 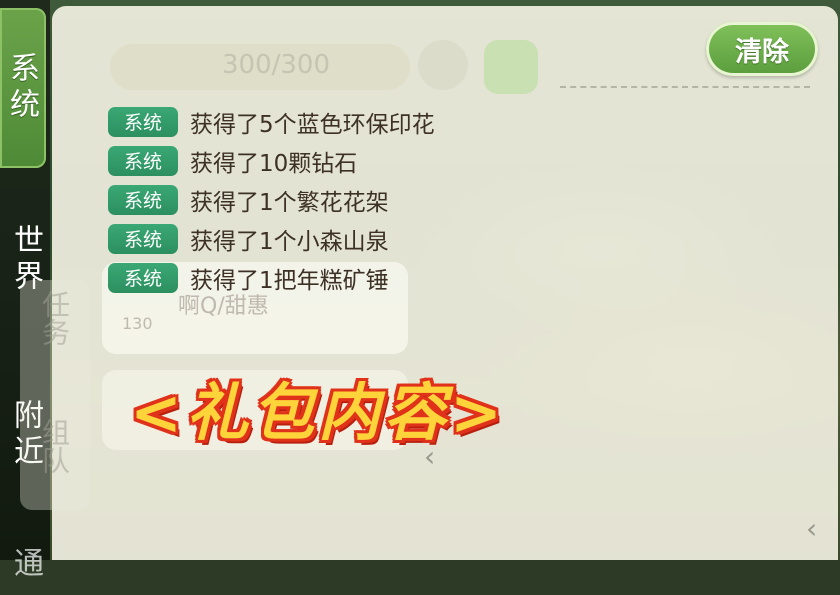 I want to click on message-text: 获得了1个繁花花架, so click(x=289, y=202).